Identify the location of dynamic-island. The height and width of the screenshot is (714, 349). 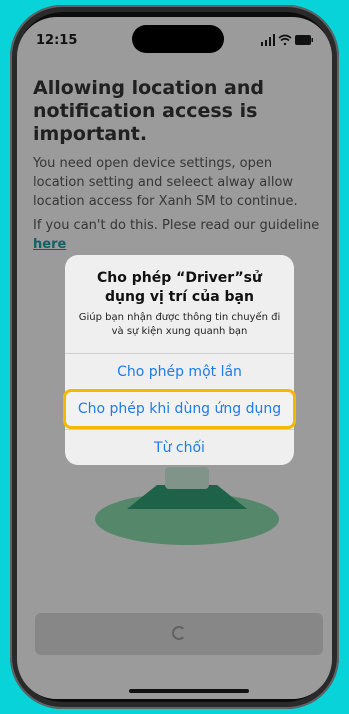
(178, 39).